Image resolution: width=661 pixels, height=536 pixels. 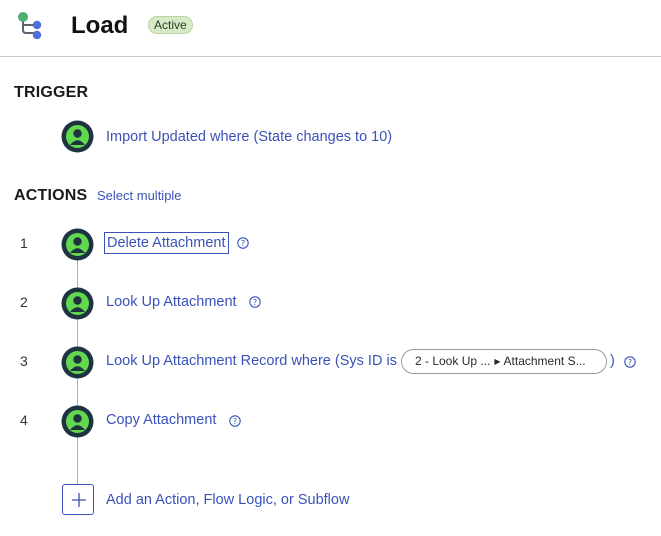 I want to click on action-2-user-icon, so click(x=77, y=303).